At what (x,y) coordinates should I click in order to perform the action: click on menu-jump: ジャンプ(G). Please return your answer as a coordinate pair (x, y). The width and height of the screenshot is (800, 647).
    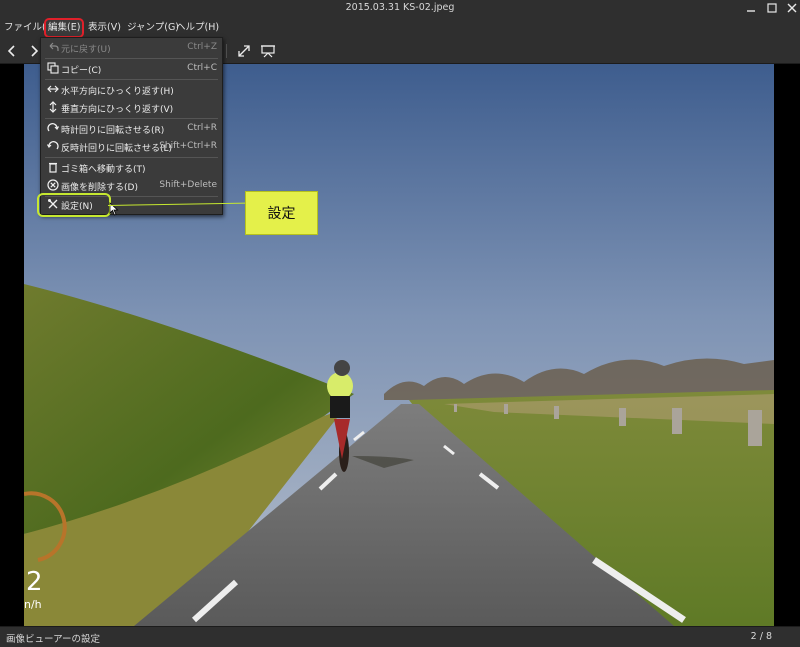
    Looking at the image, I should click on (153, 28).